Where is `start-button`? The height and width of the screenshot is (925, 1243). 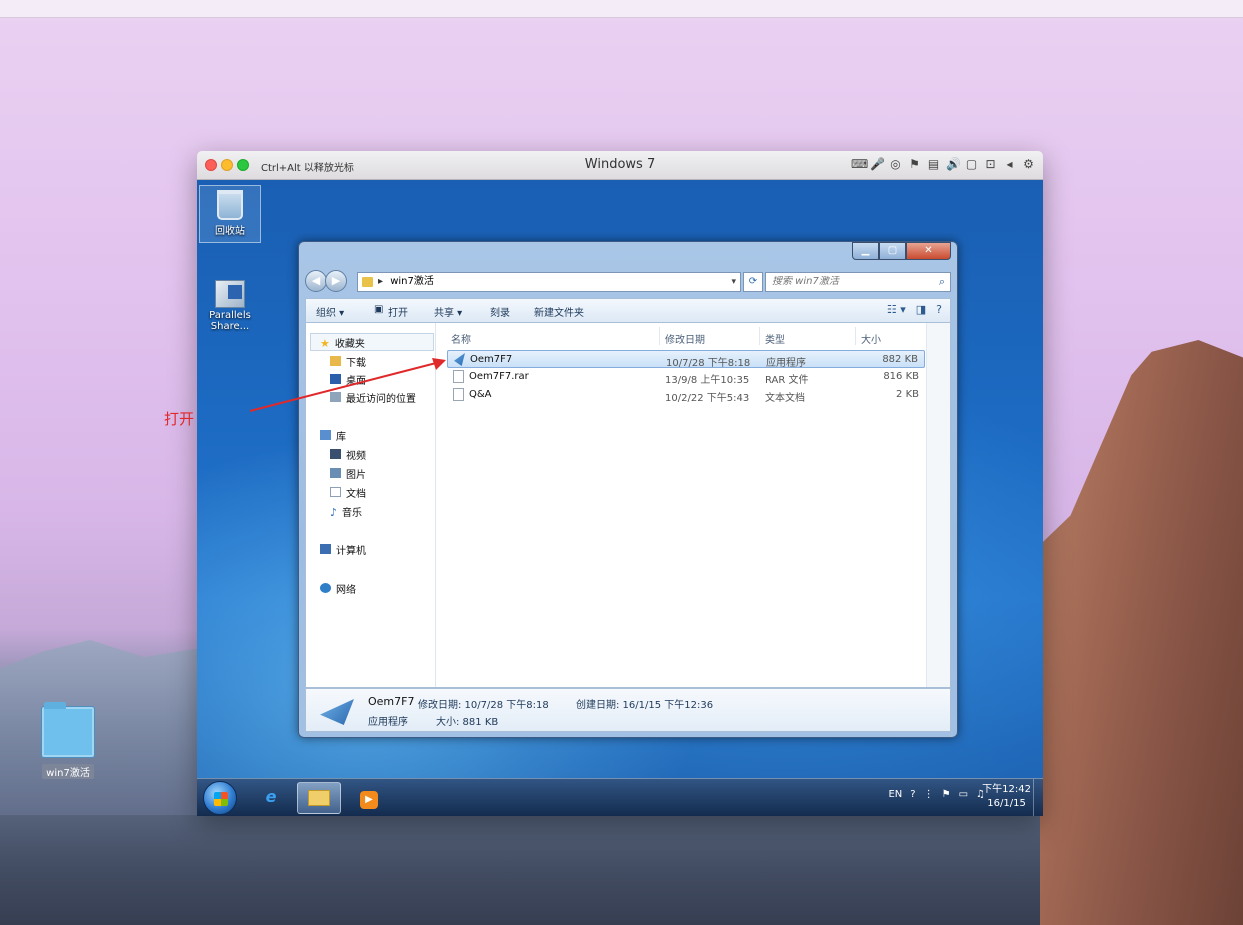 start-button is located at coordinates (220, 798).